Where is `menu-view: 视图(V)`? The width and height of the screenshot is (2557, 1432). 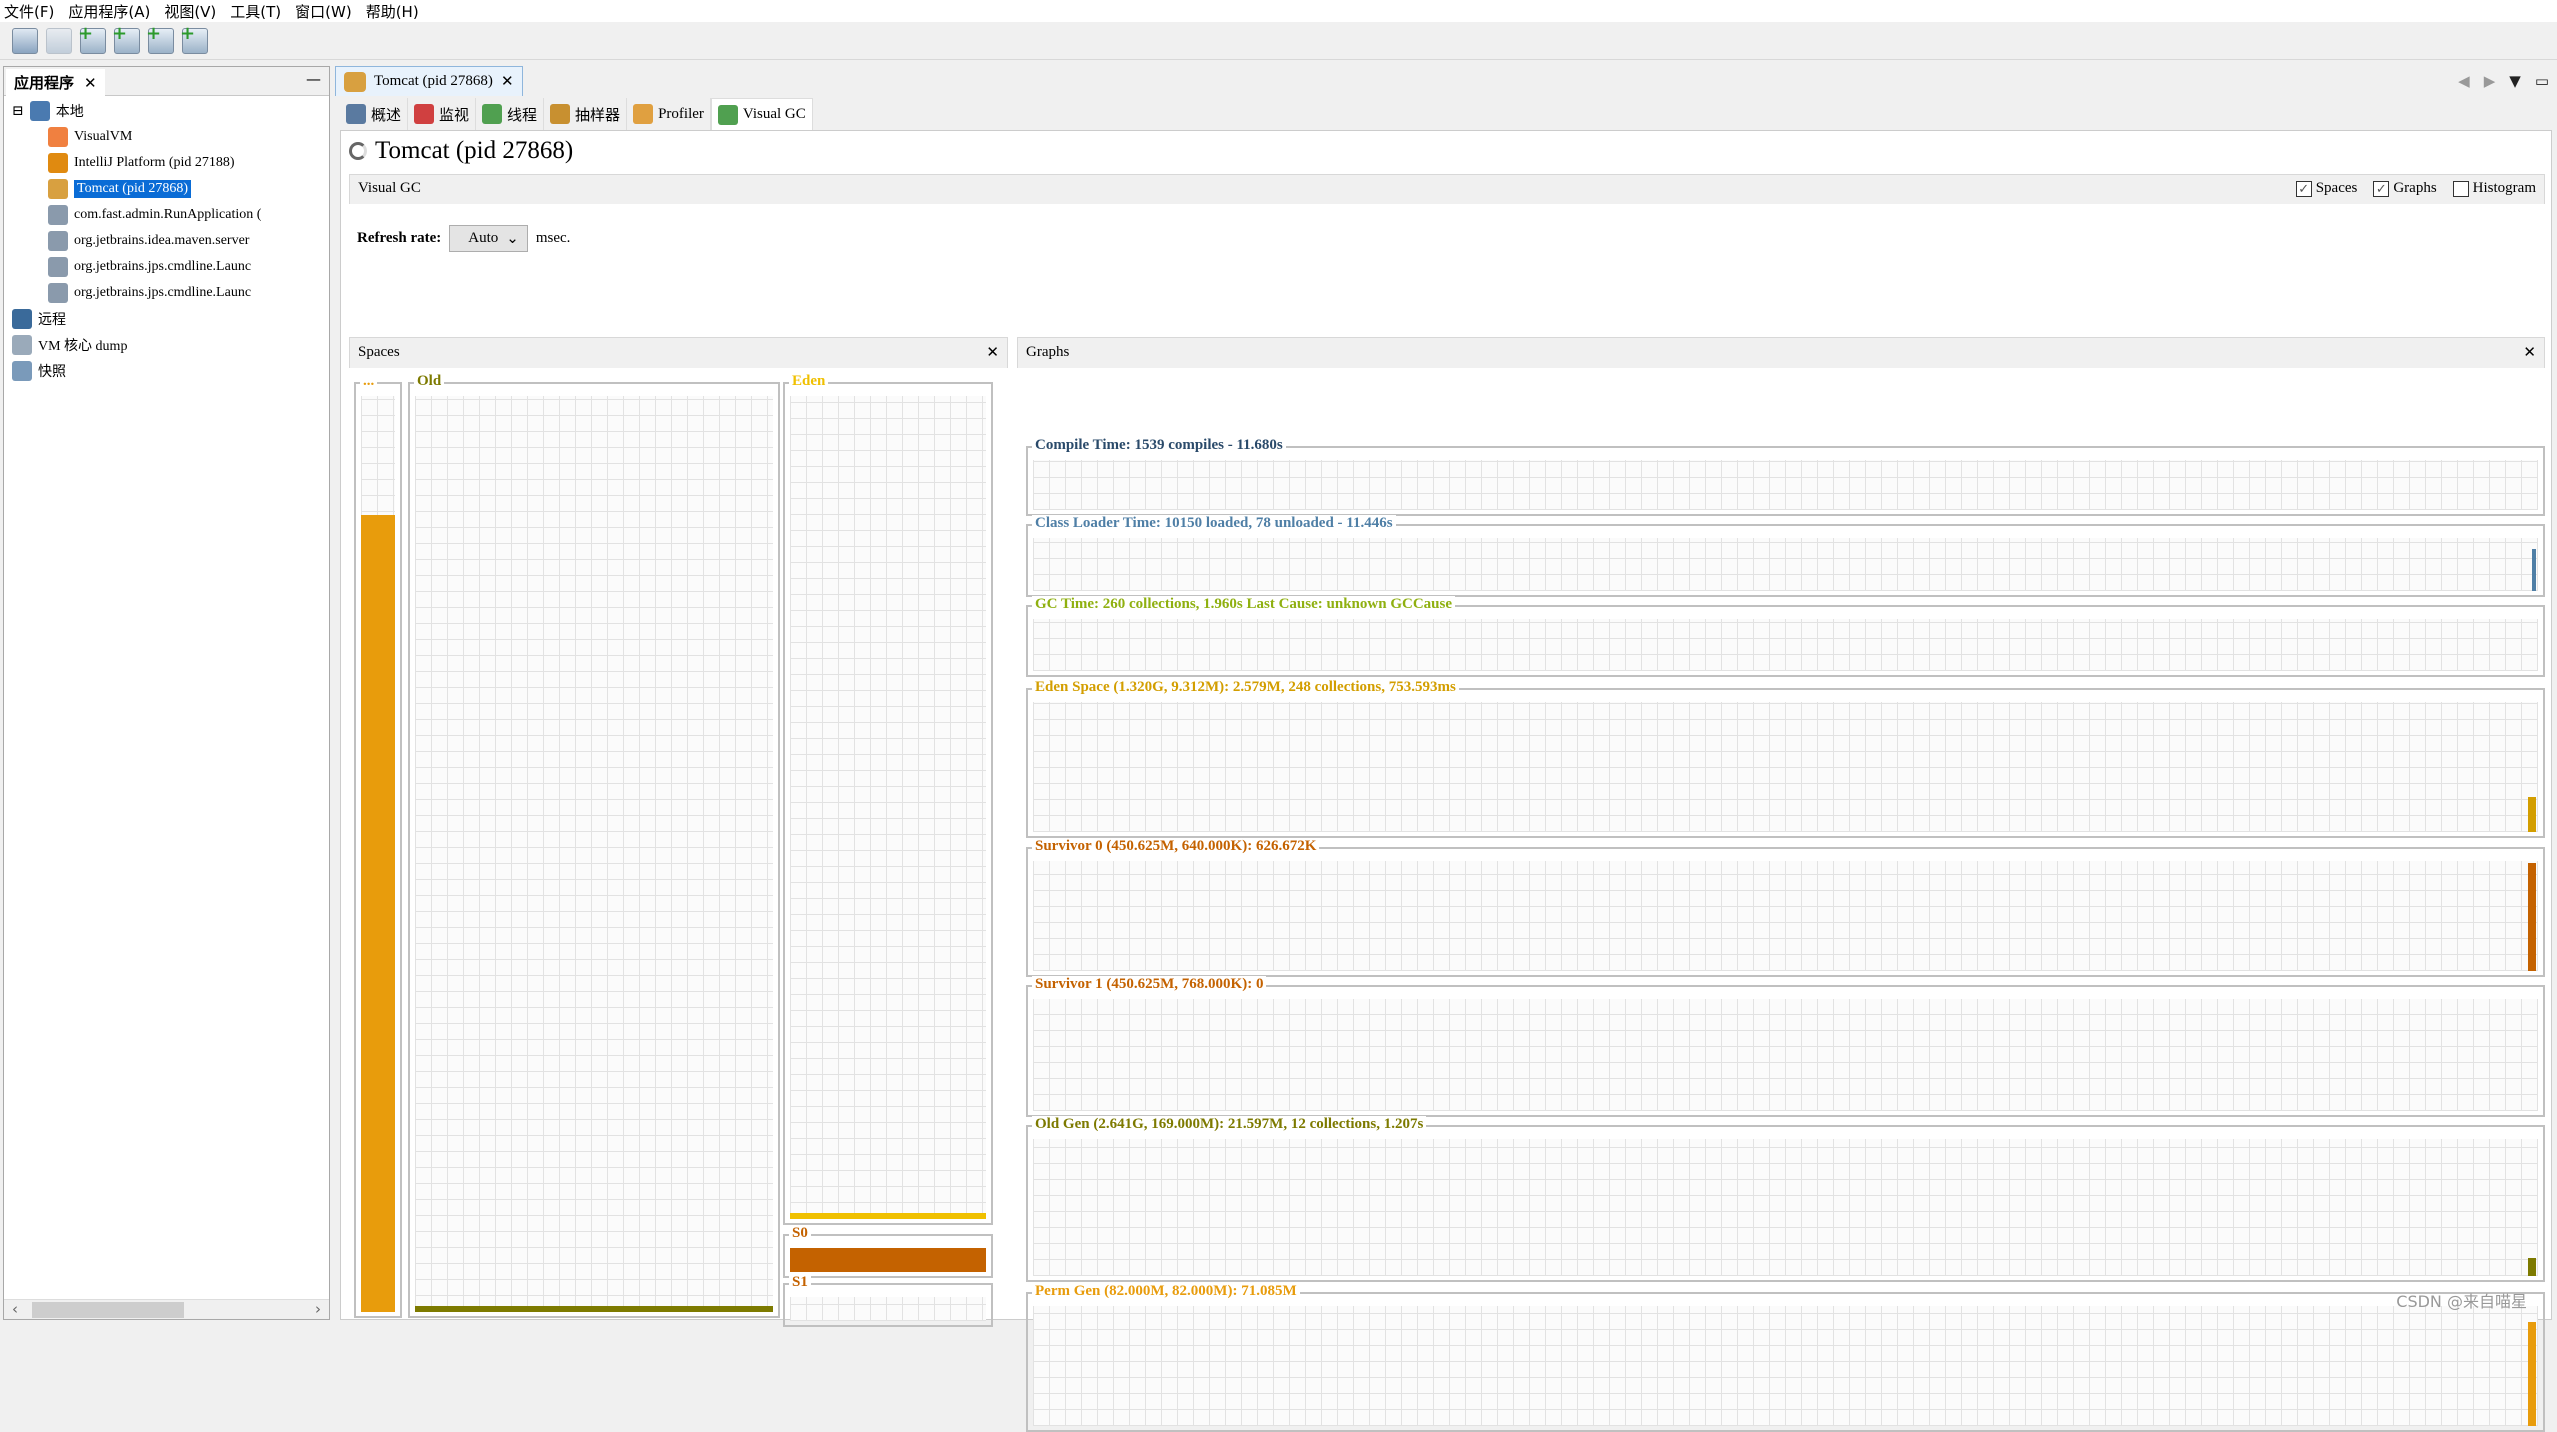
menu-view: 视图(V) is located at coordinates (190, 11).